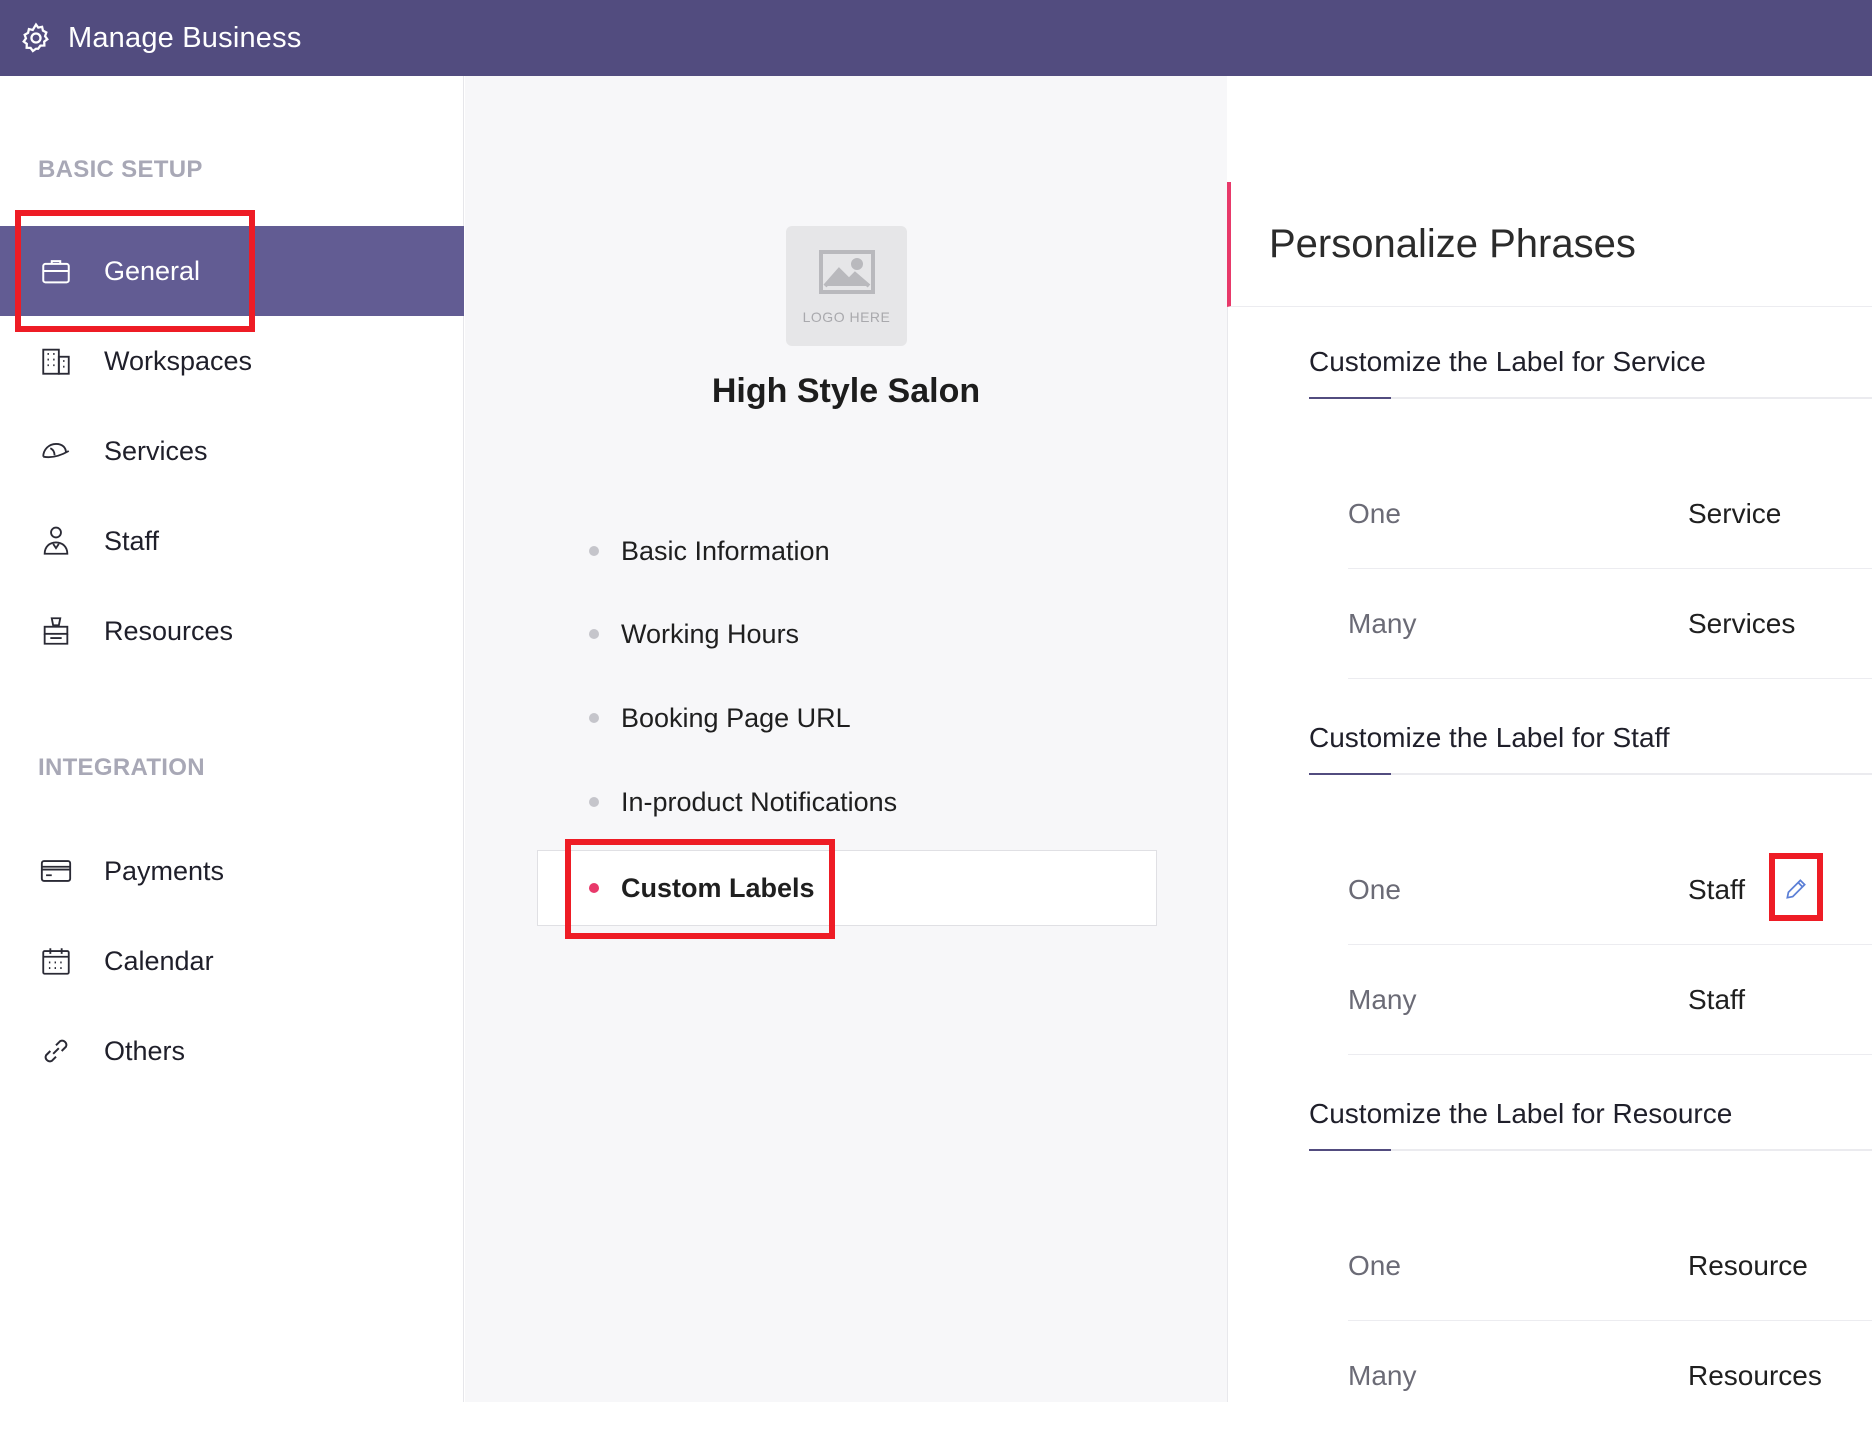 The height and width of the screenshot is (1431, 1872). I want to click on menu-item-label: Working Hours, so click(710, 633).